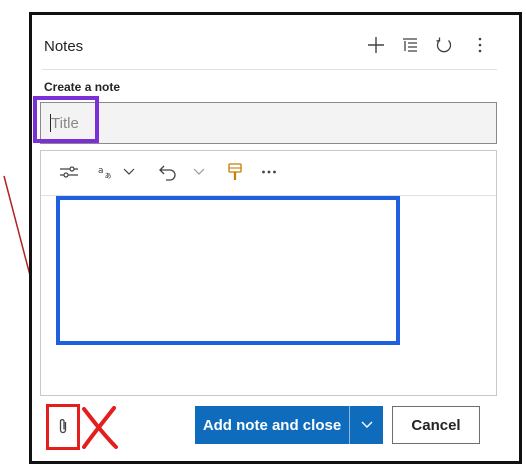 Image resolution: width=526 pixels, height=470 pixels. I want to click on panel-title: Notes, so click(64, 46).